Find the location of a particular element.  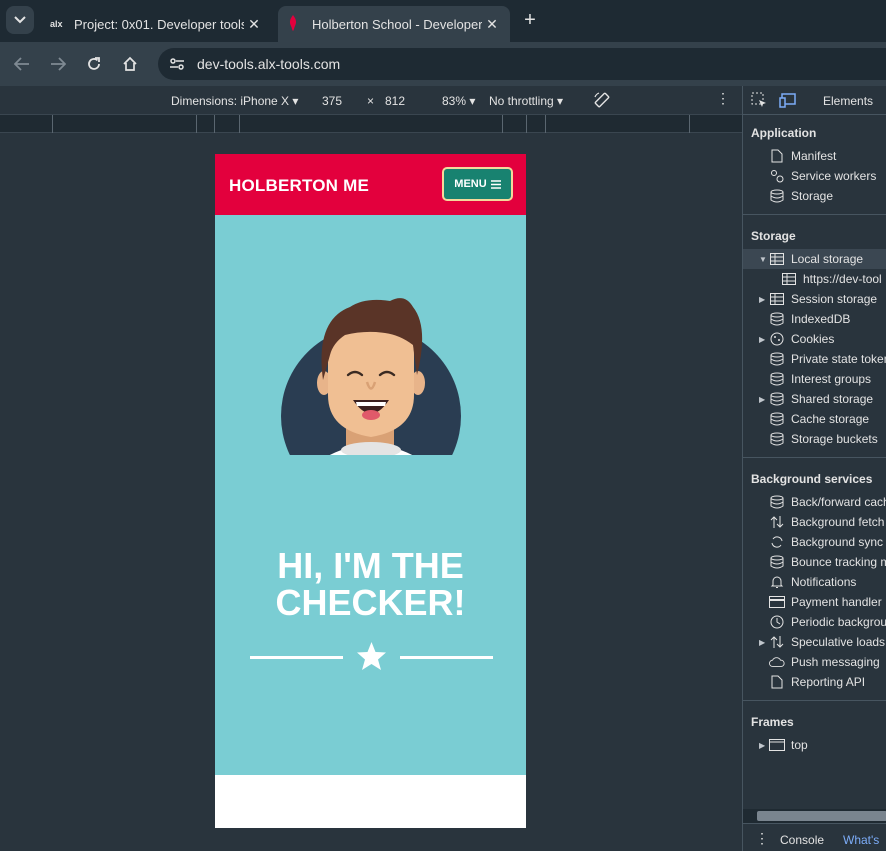

horizontal-scrollbar is located at coordinates (814, 816).